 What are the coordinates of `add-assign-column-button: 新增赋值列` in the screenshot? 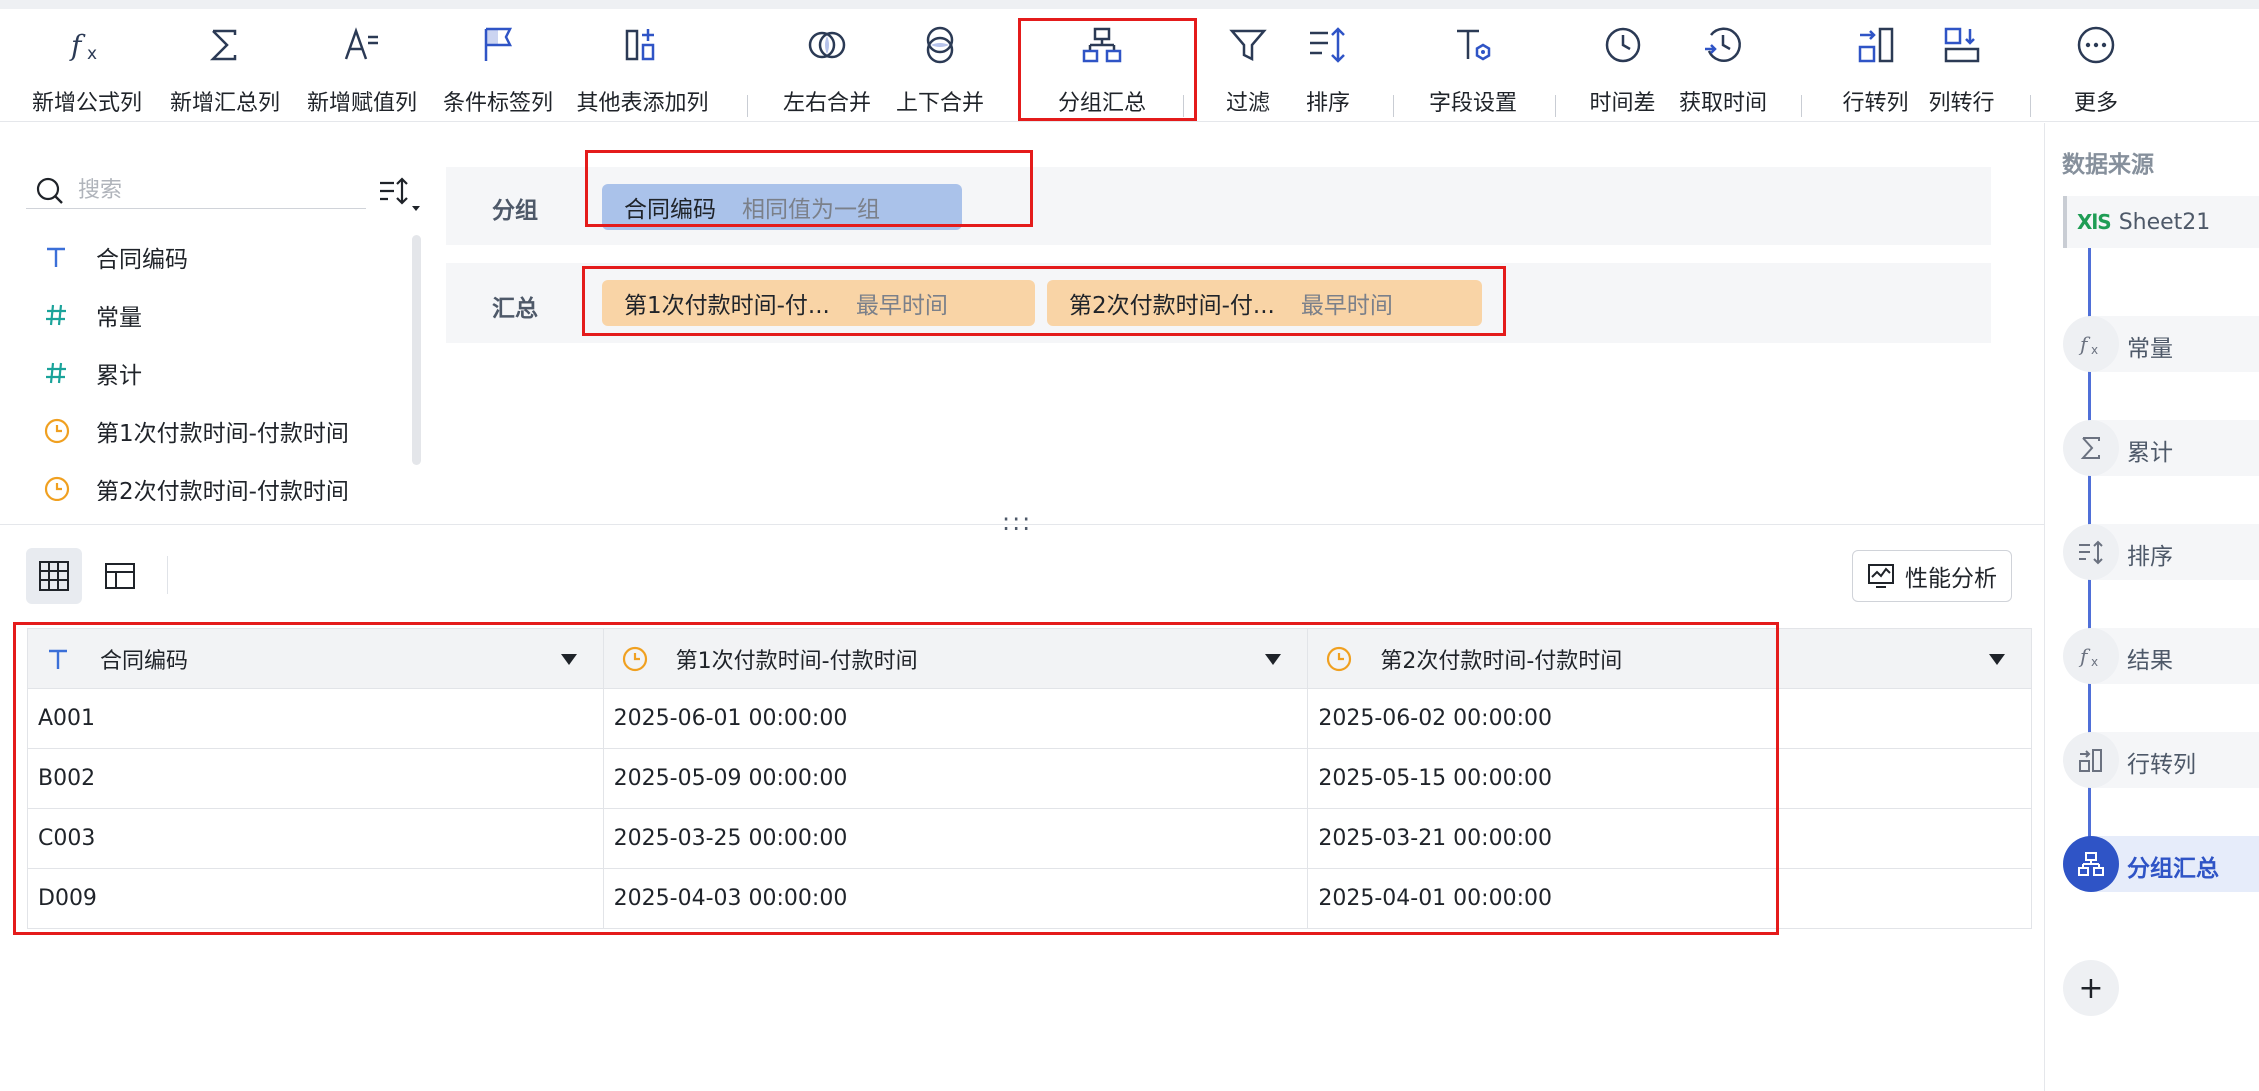 It's located at (362, 73).